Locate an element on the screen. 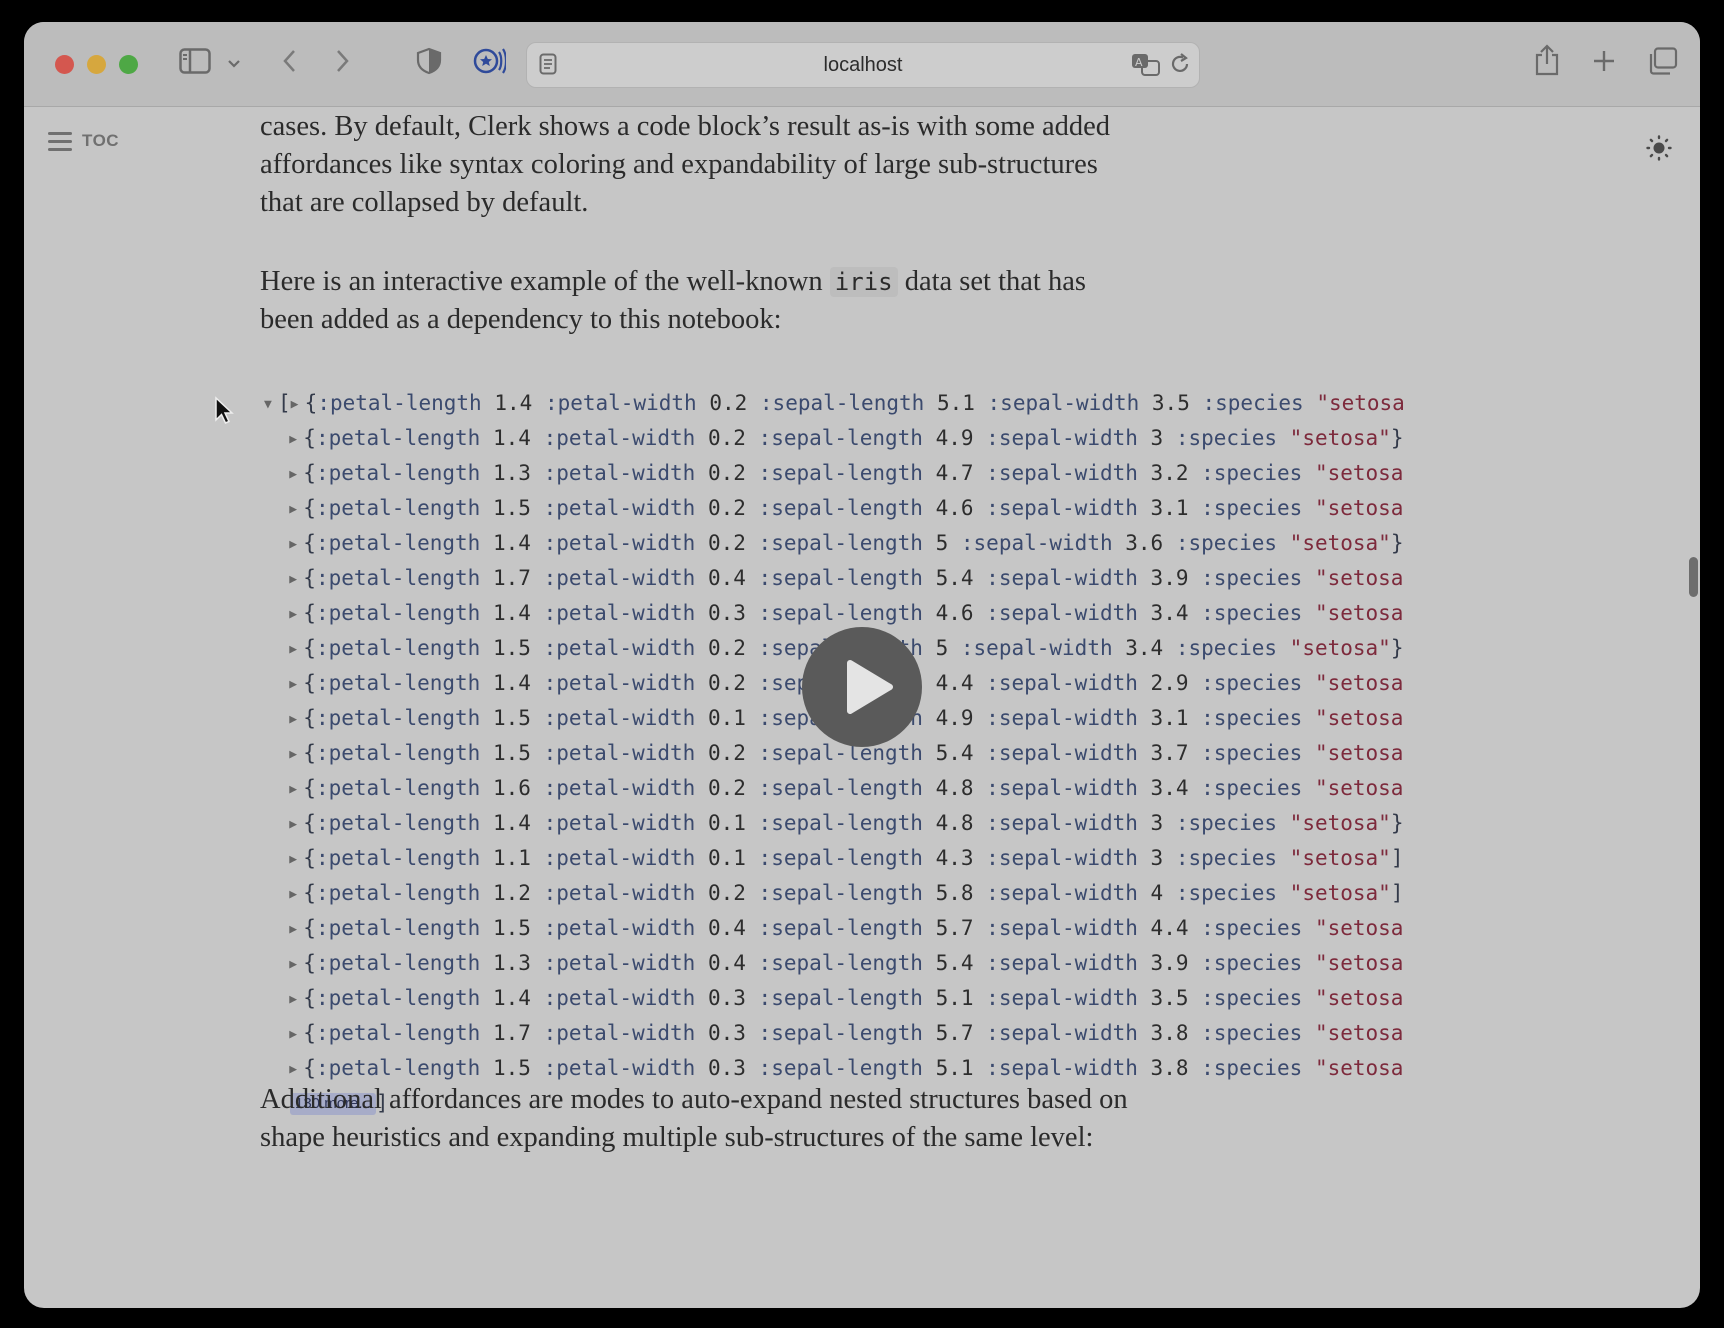 This screenshot has width=1724, height=1328. url-text: localhost is located at coordinates (863, 65).